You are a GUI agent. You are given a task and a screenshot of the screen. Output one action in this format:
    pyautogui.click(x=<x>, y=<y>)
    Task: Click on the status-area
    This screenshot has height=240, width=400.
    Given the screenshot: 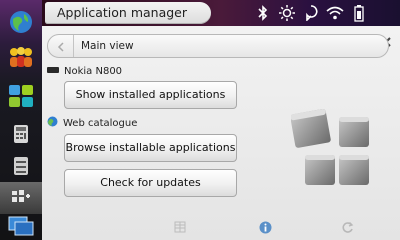 What is the action you would take?
    pyautogui.click(x=311, y=13)
    